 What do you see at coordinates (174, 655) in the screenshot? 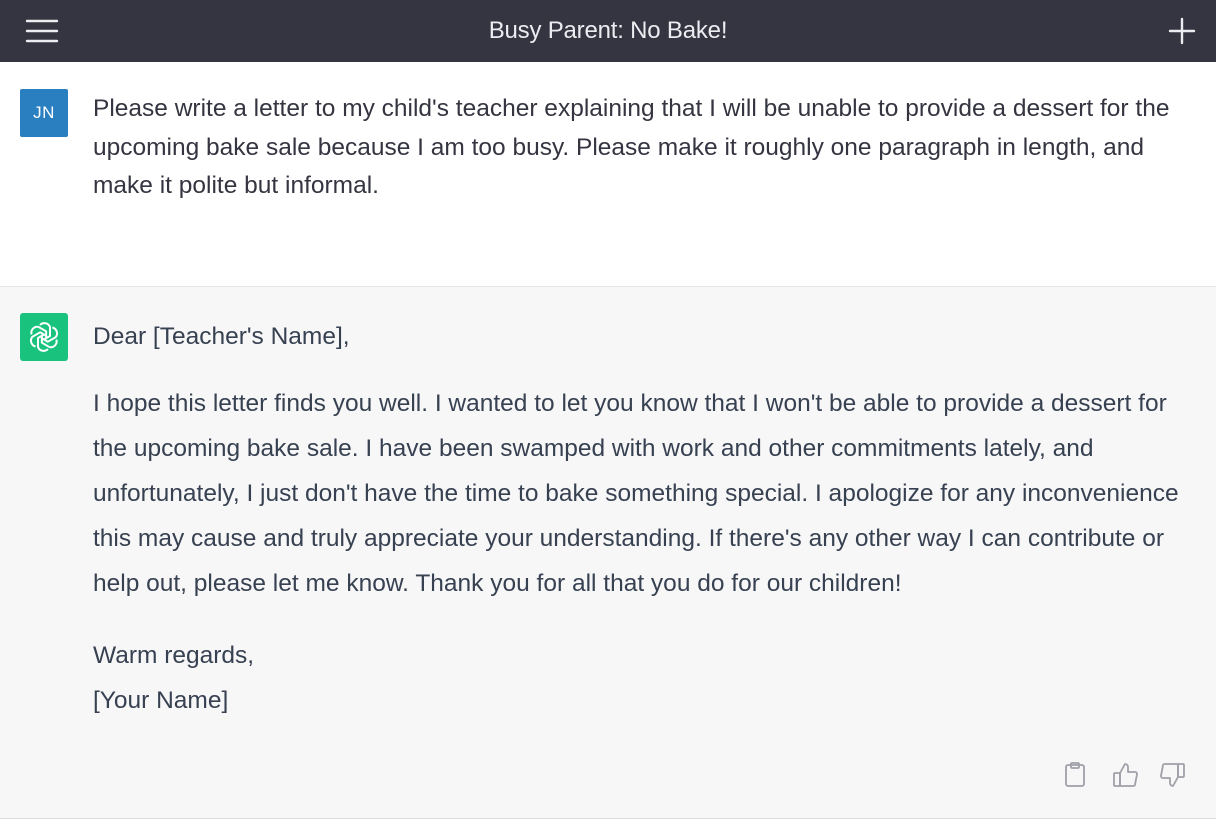
I see `letter-closing: Warm regards,` at bounding box center [174, 655].